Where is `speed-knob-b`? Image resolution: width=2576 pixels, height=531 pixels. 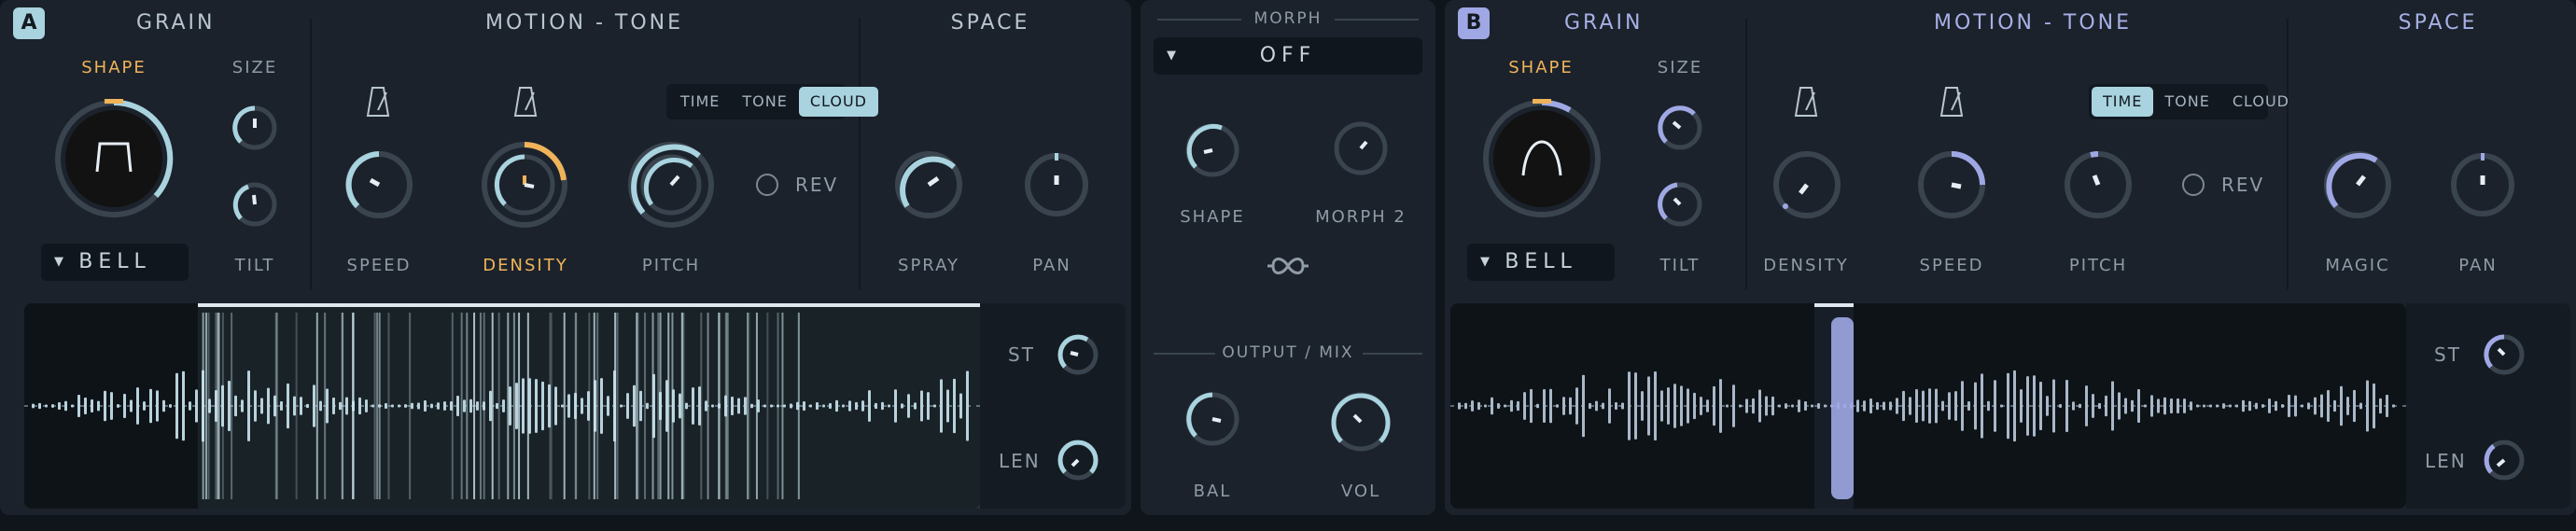 speed-knob-b is located at coordinates (1951, 185).